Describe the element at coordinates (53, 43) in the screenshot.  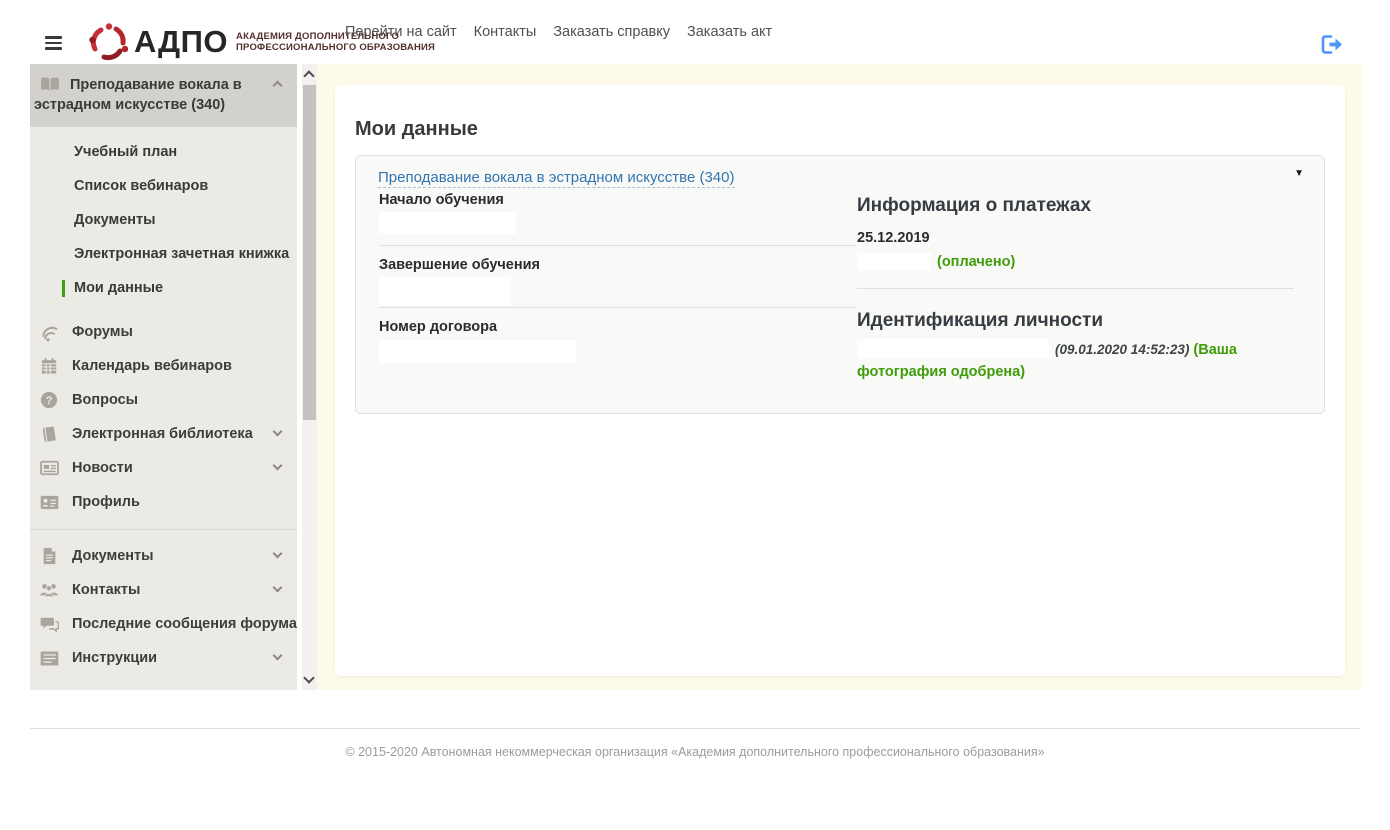
I see `menu-toggle-icon` at that location.